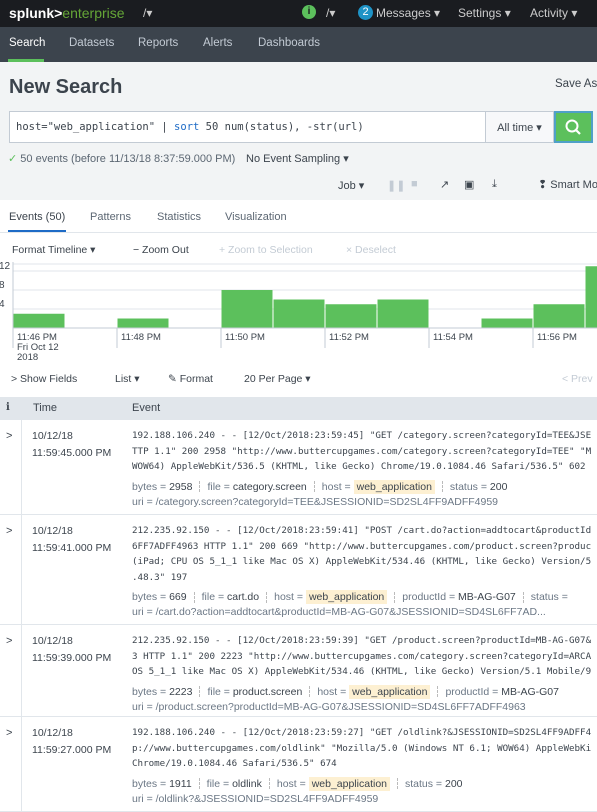  What do you see at coordinates (179, 217) in the screenshot?
I see `tab-statistics: Statistics` at bounding box center [179, 217].